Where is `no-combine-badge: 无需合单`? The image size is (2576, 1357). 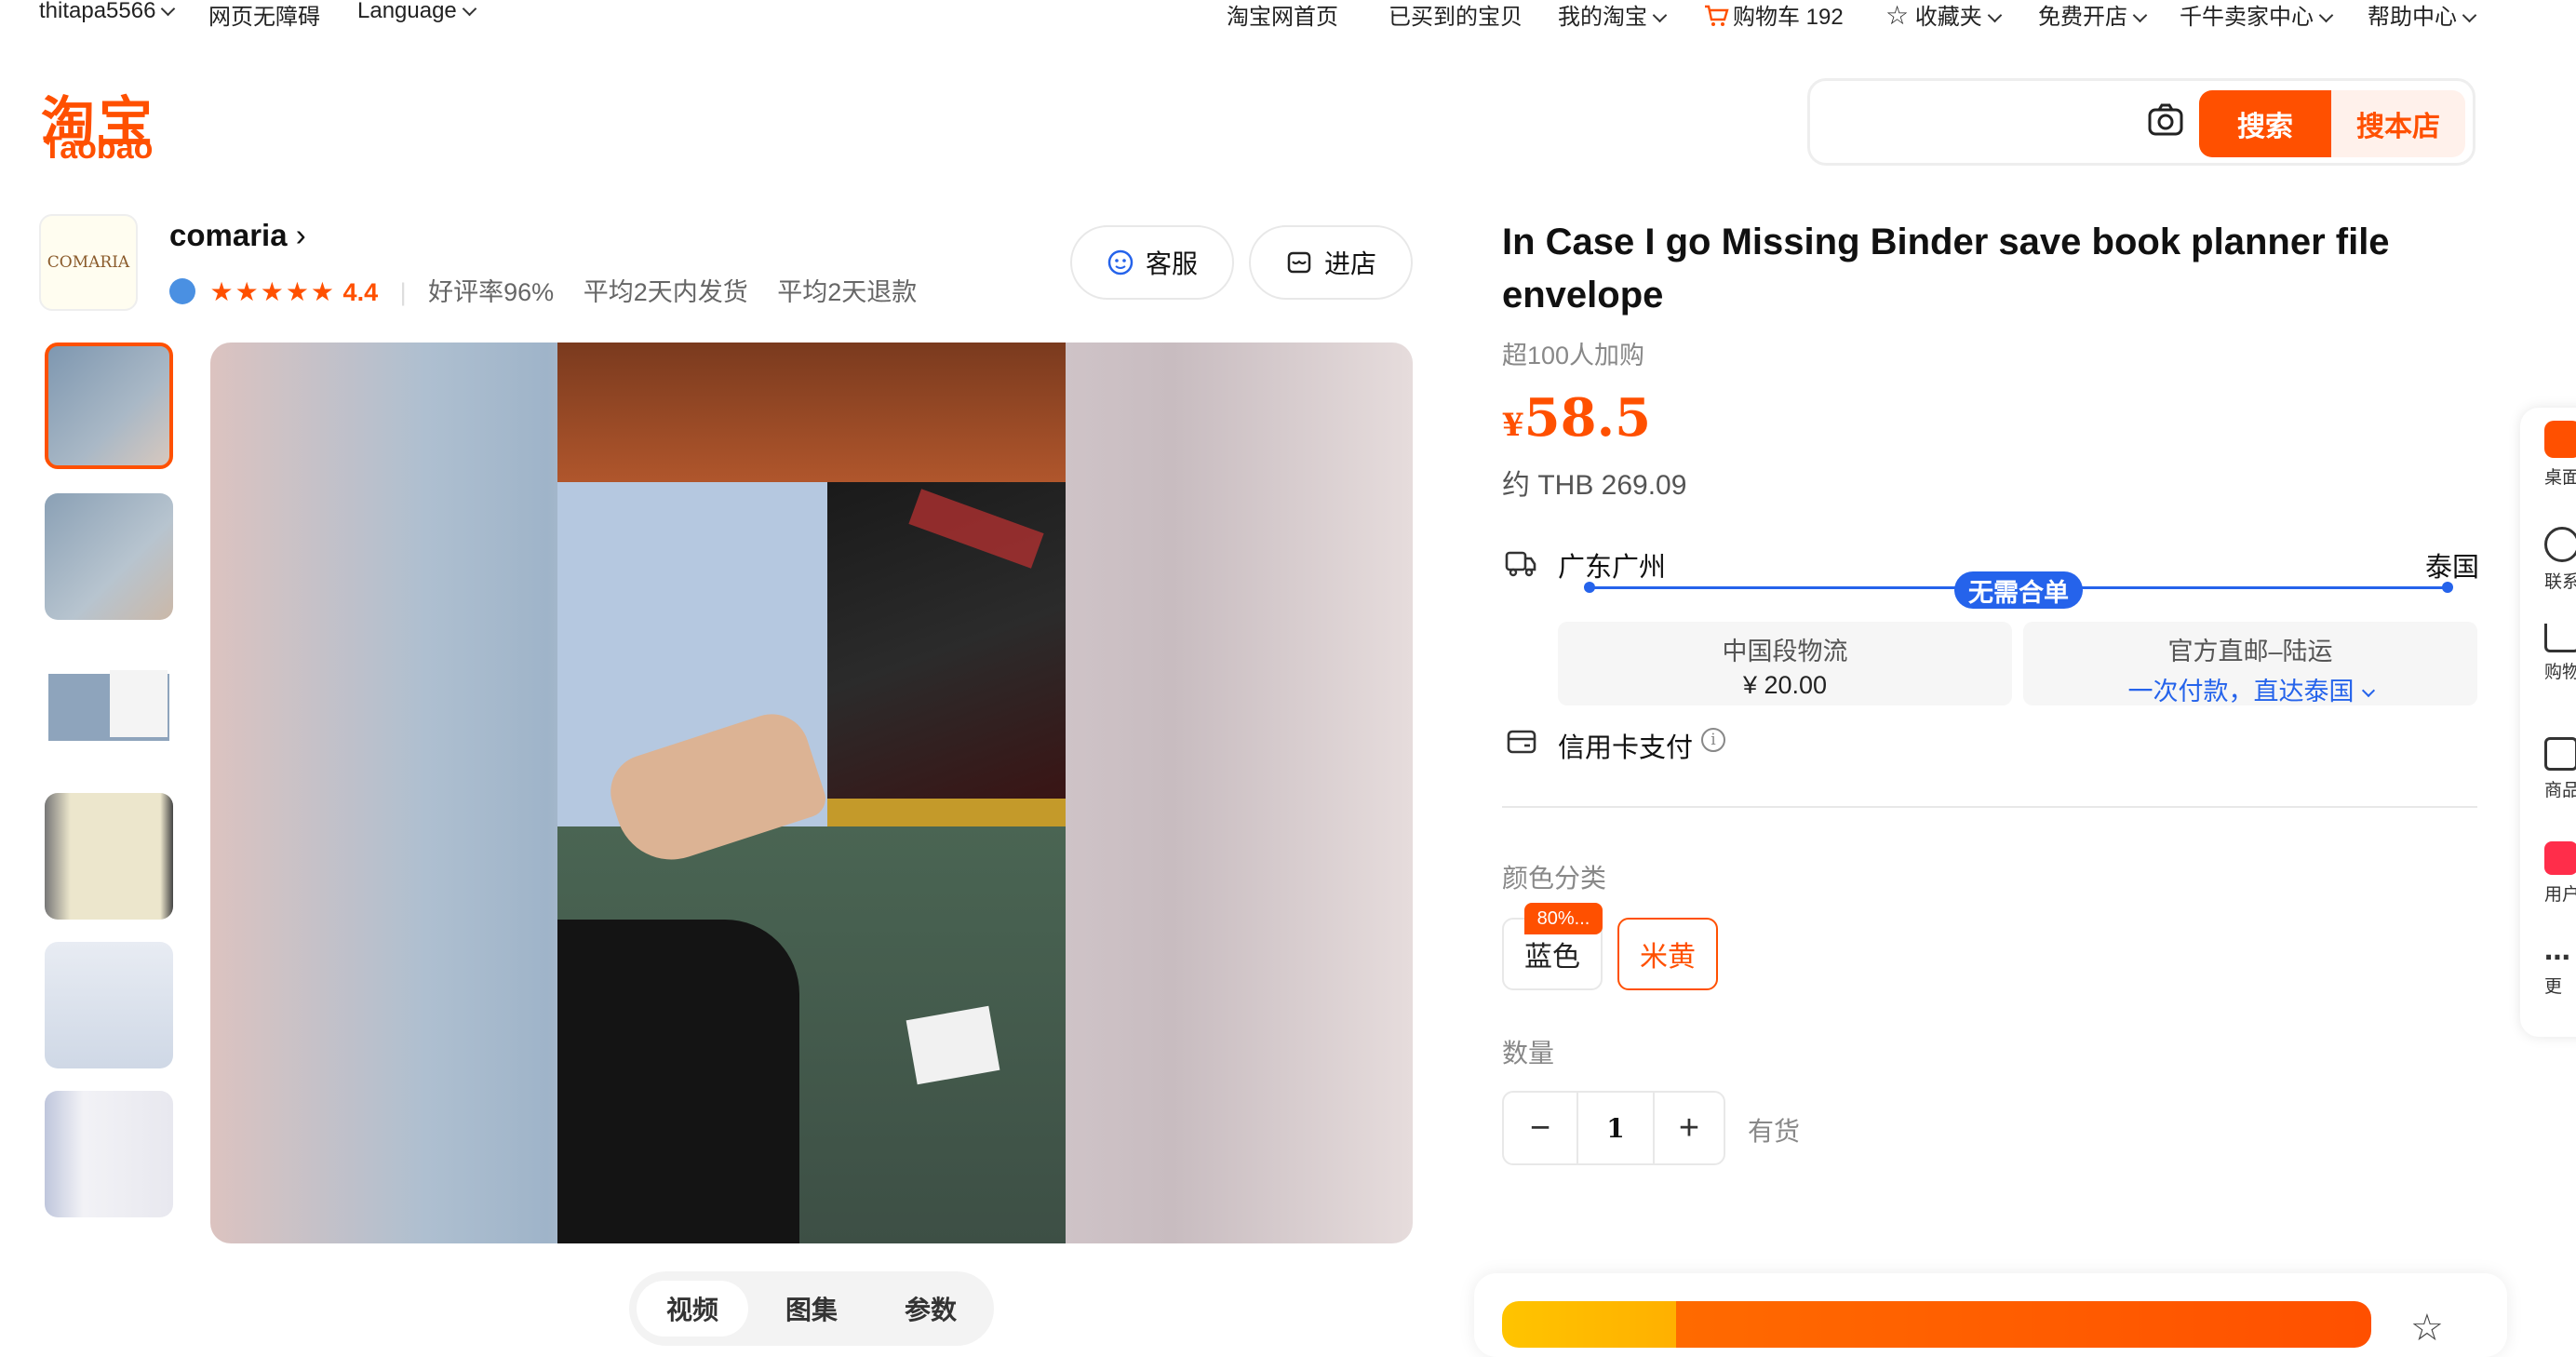 no-combine-badge: 无需合单 is located at coordinates (2018, 590).